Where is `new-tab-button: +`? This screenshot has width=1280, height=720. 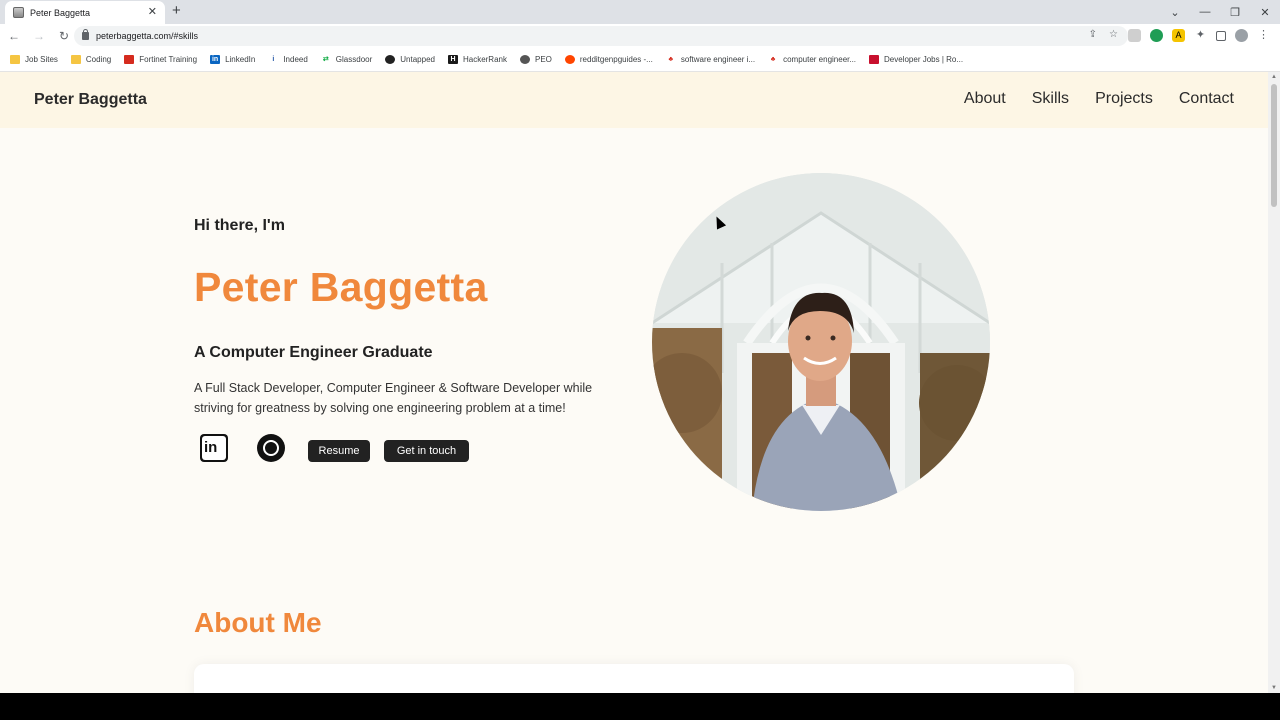
new-tab-button: + is located at coordinates (176, 10).